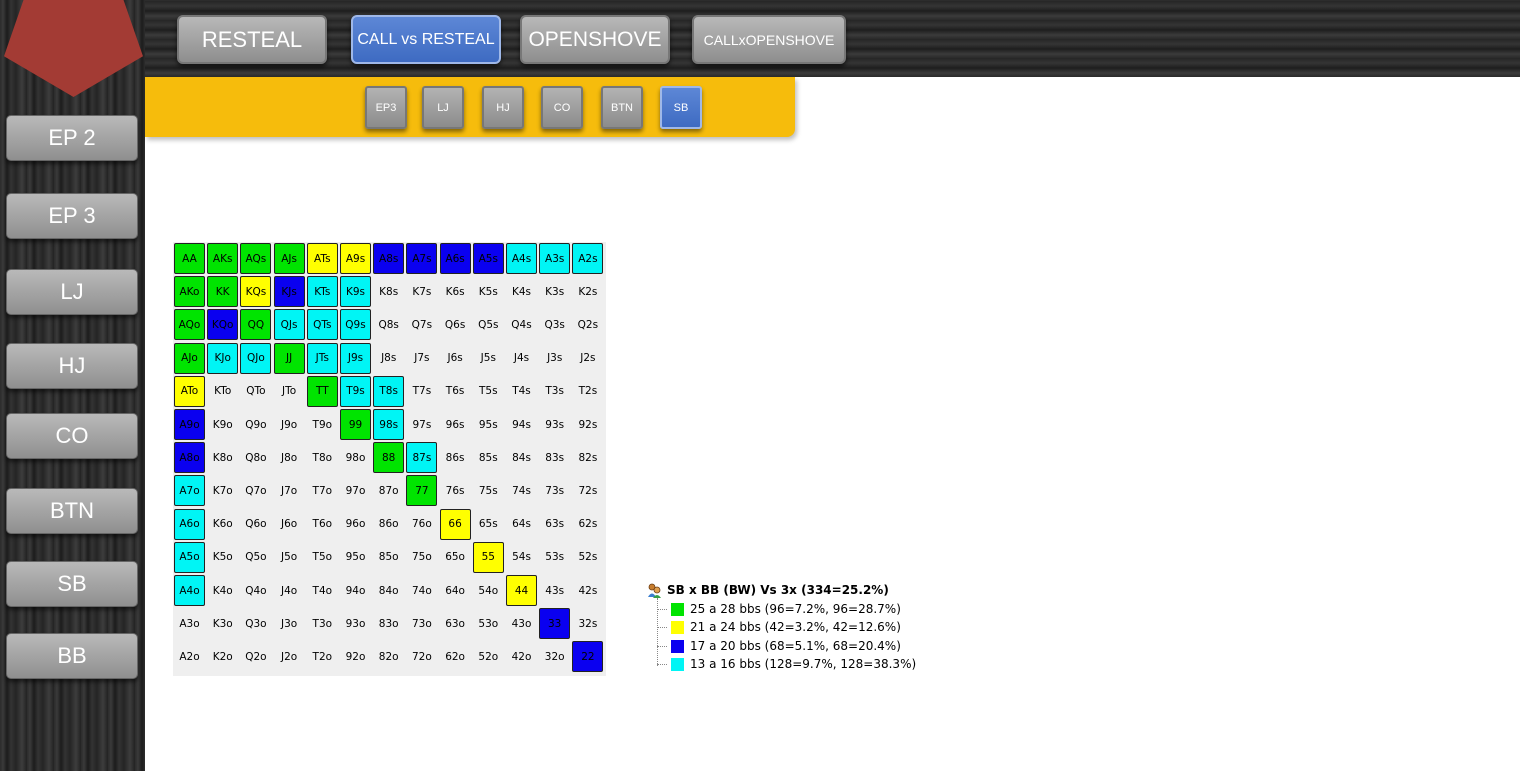  Describe the element at coordinates (587, 324) in the screenshot. I see `hand-cell: Q2s` at that location.